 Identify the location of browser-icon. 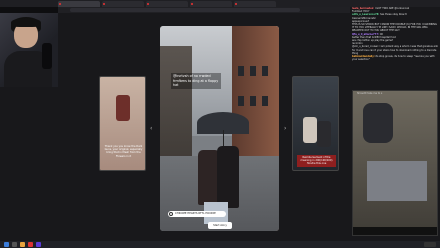
(30, 244).